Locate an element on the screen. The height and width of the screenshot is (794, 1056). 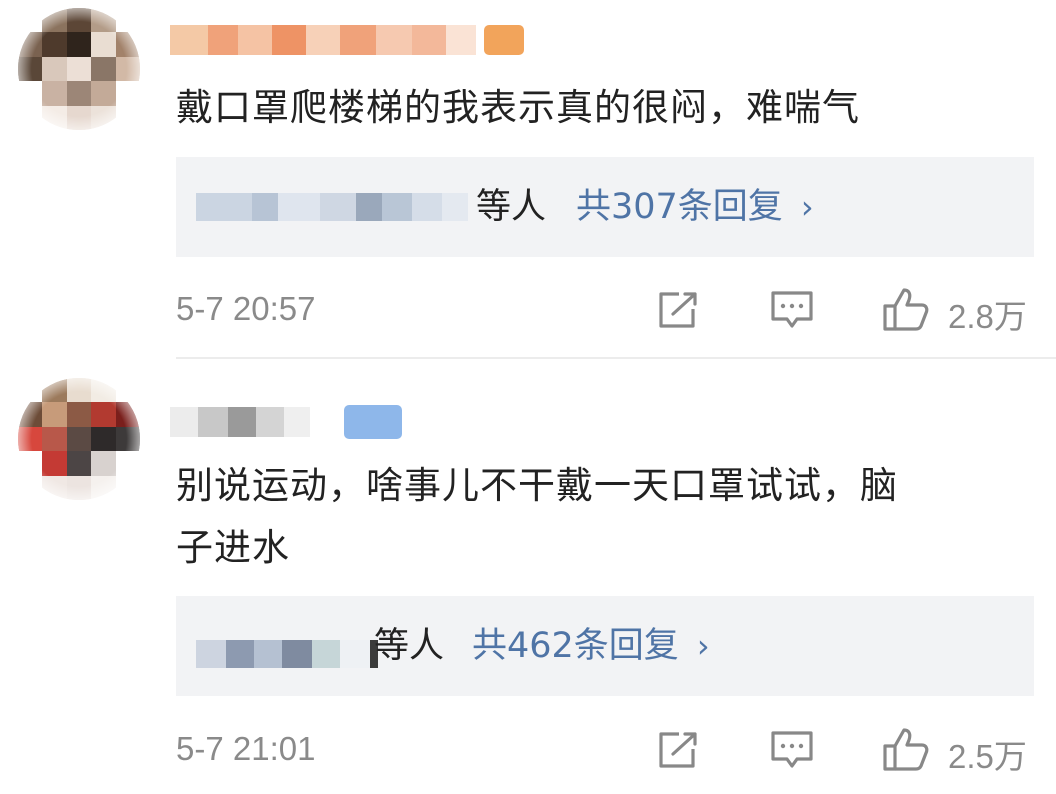
comment-text-line: 子进水 is located at coordinates (233, 547).